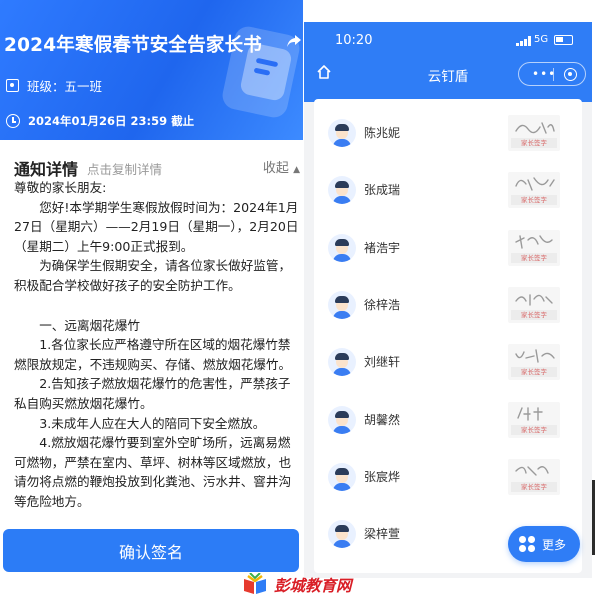  I want to click on status-time: 10:20, so click(354, 40).